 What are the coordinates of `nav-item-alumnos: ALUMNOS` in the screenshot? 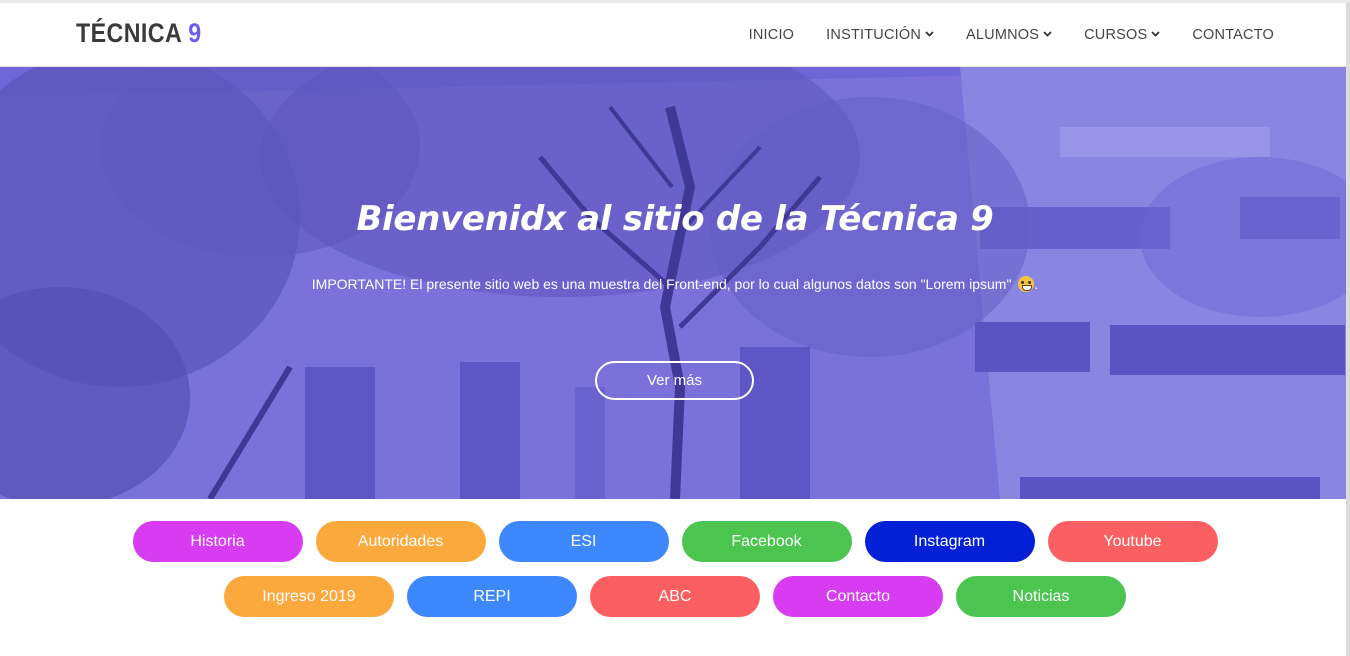 It's located at (1009, 35).